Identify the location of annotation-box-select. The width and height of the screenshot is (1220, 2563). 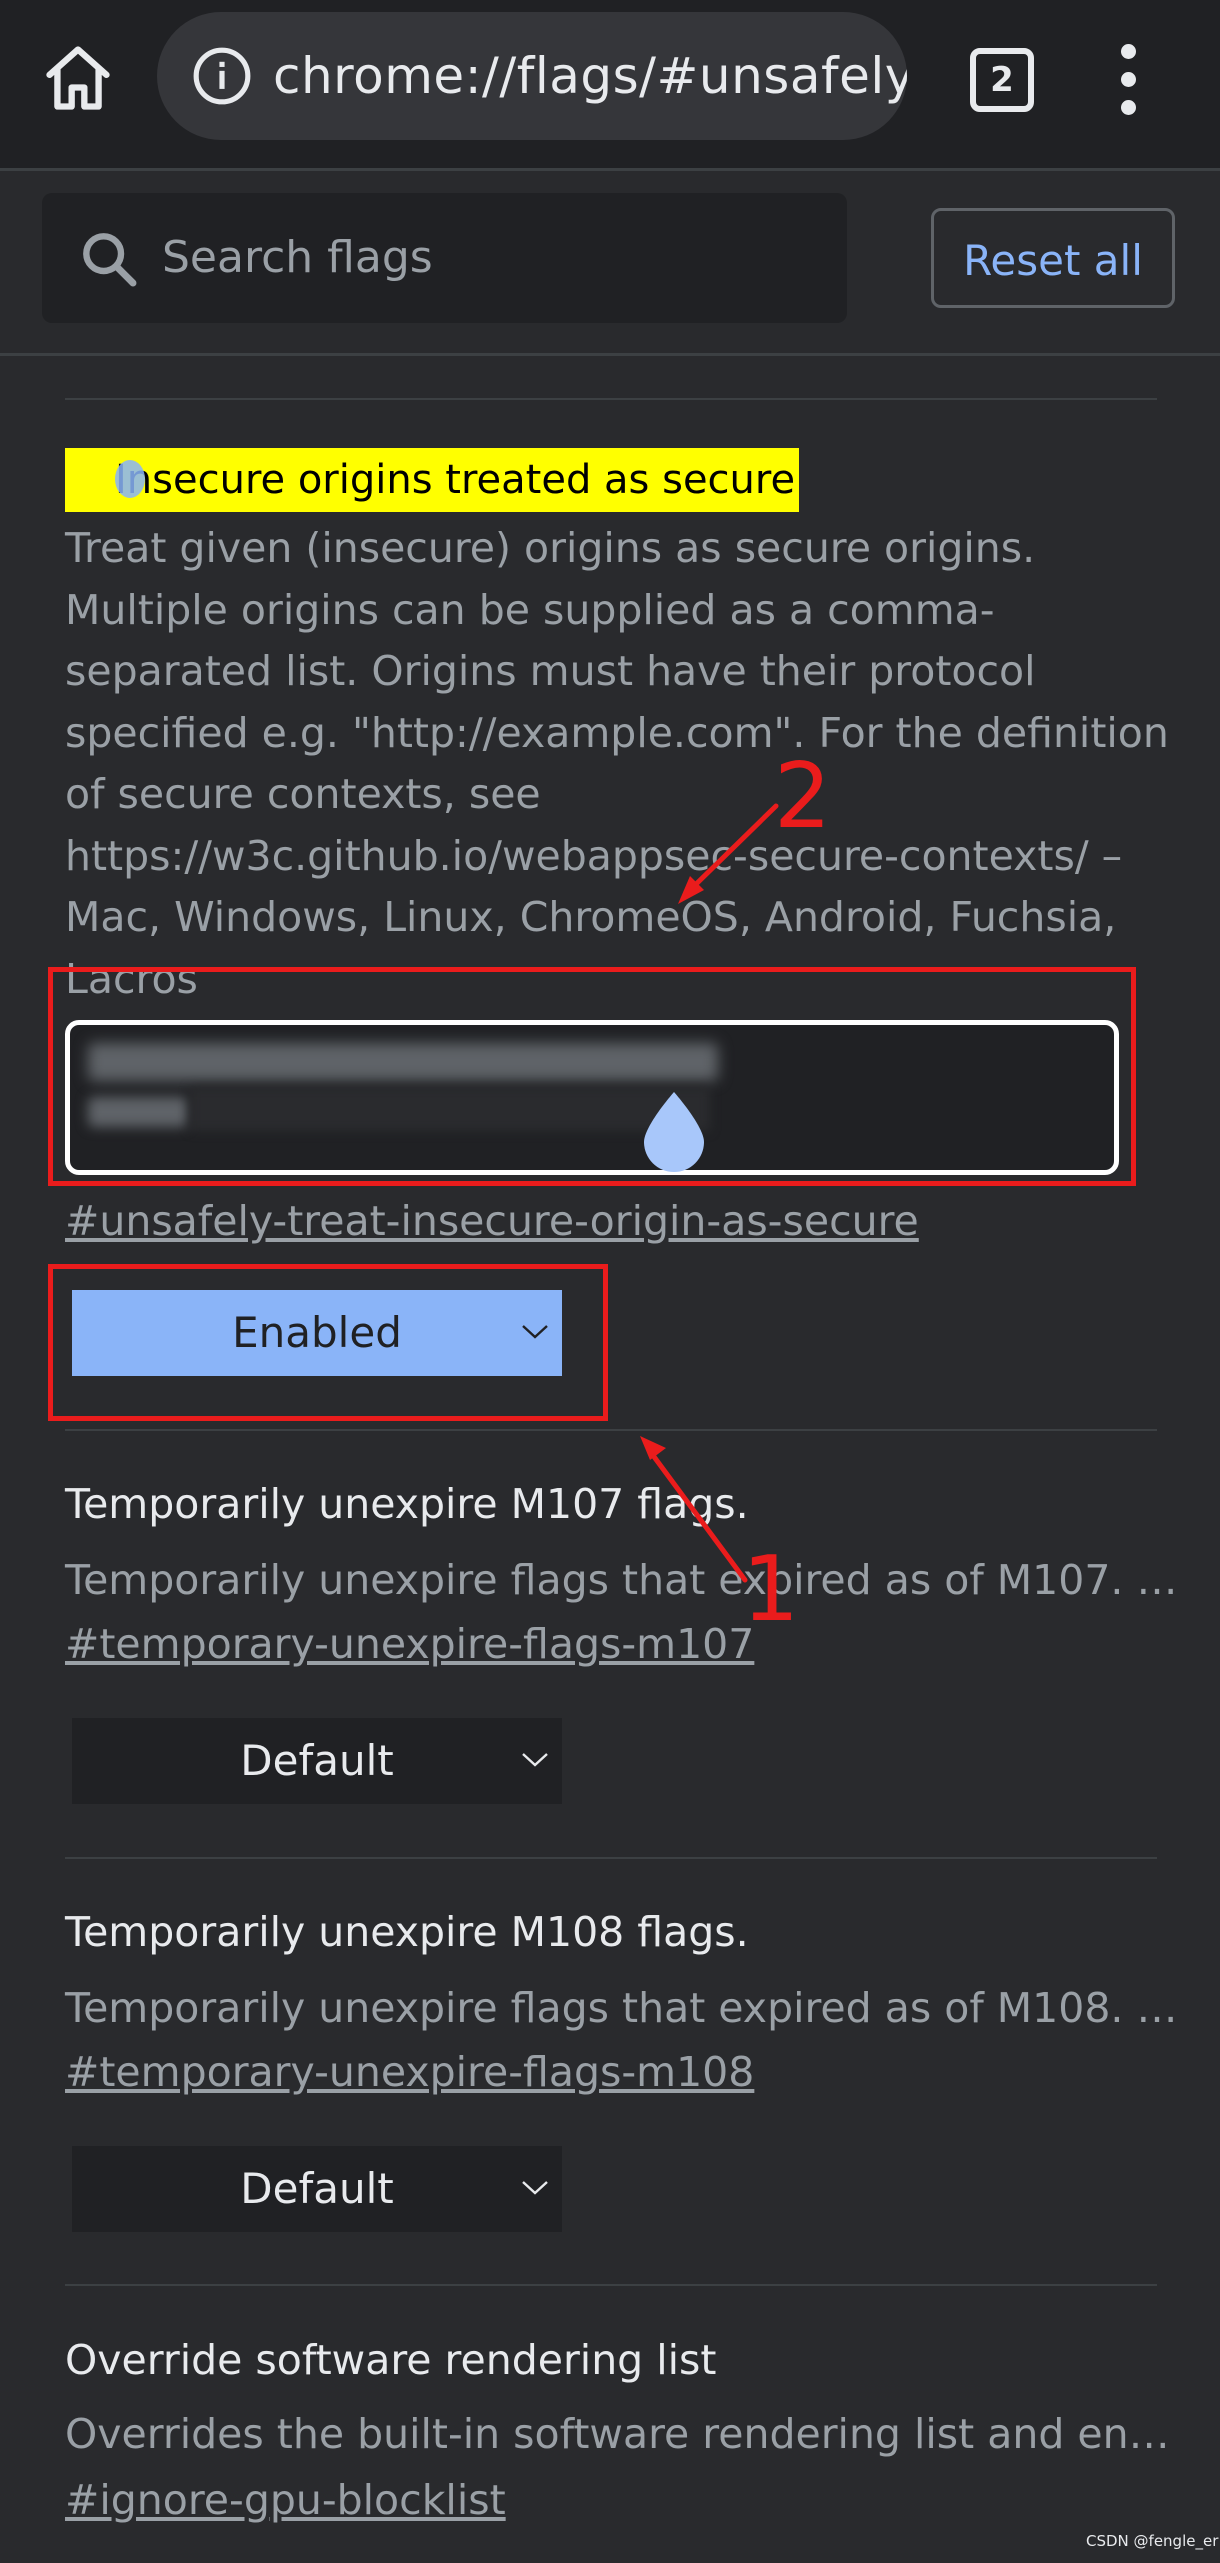
(328, 1342).